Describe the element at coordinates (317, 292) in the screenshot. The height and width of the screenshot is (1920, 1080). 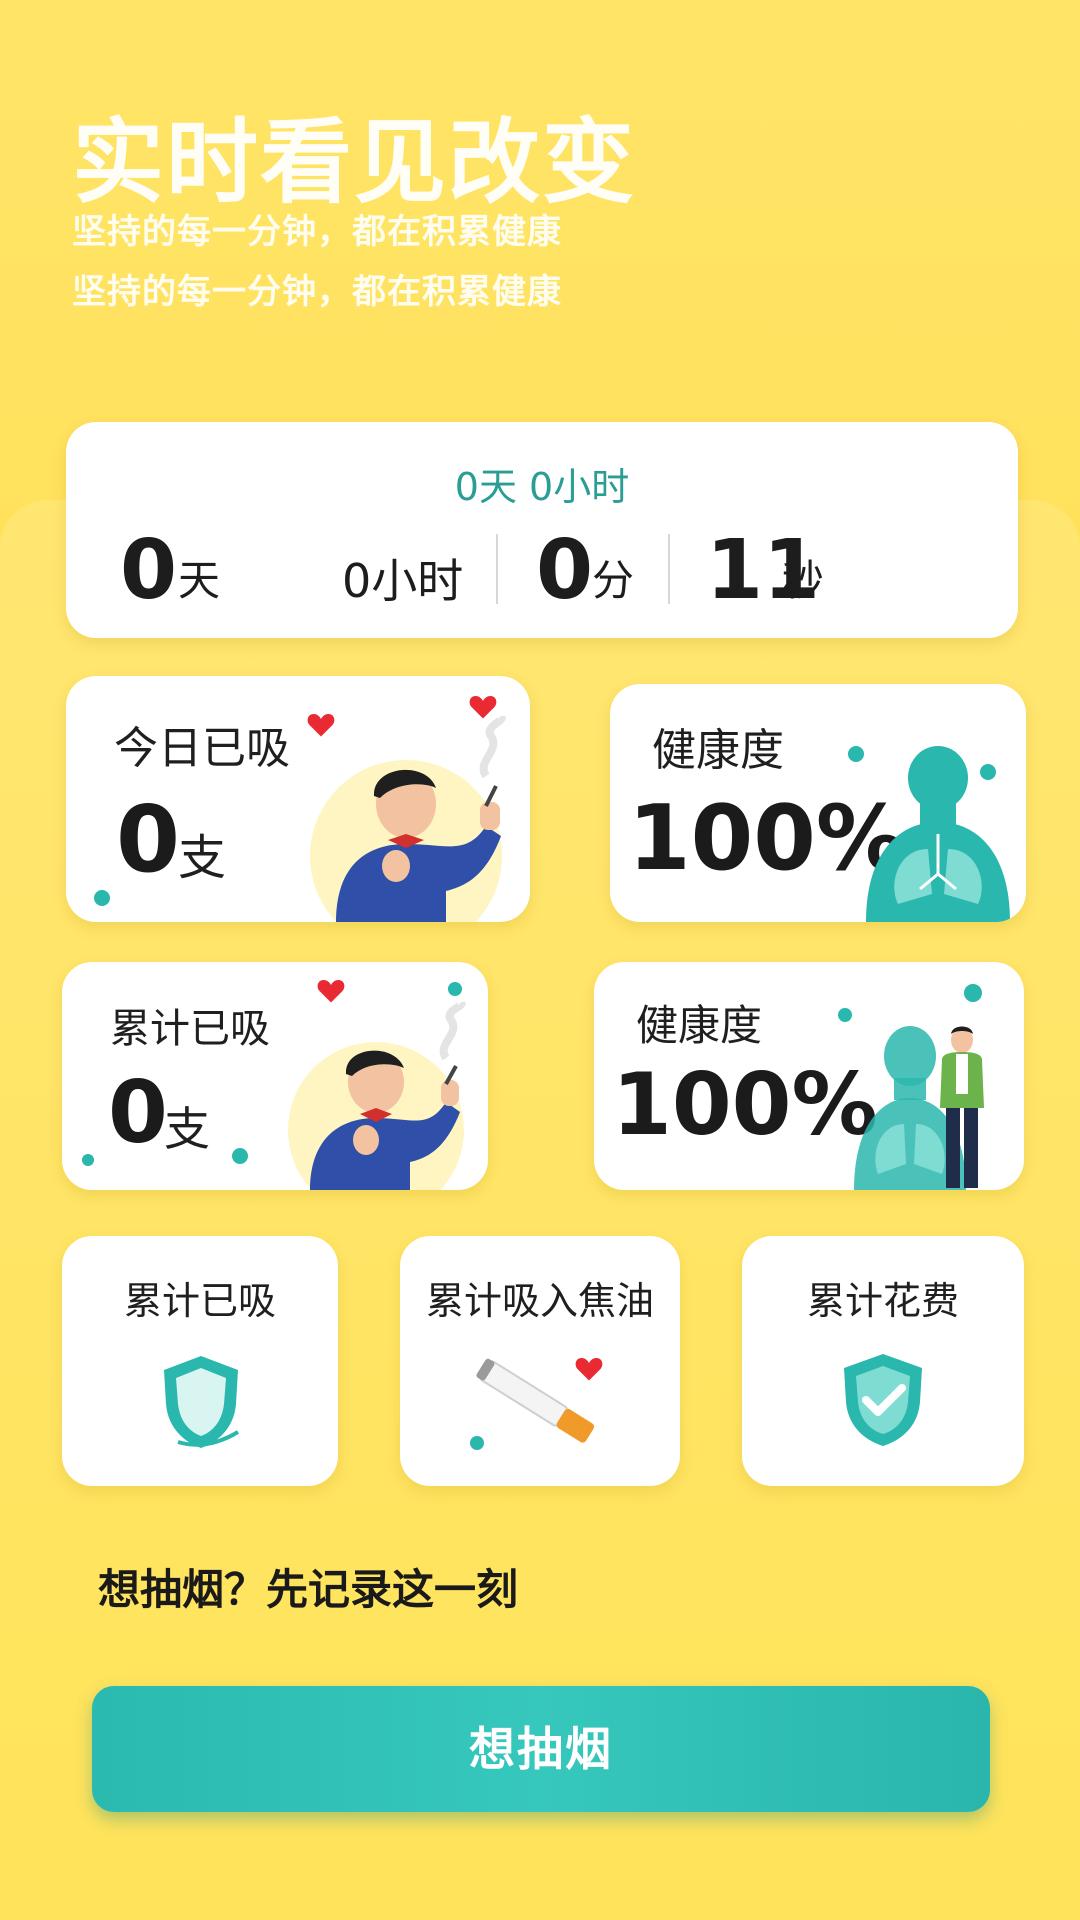
I see `page-subtitle-repeat: 坚持的每一分钟，都在积累健康` at that location.